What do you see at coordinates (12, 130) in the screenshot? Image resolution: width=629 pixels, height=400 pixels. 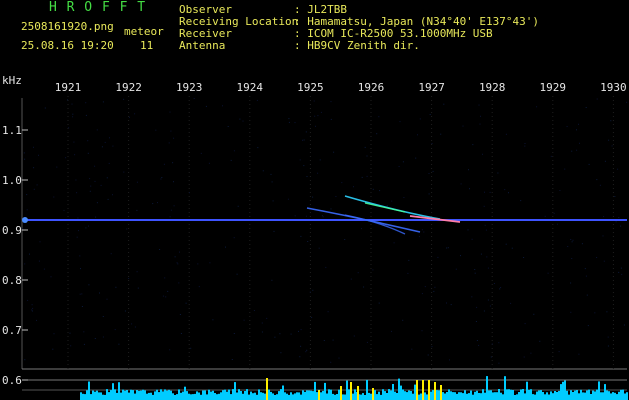 I see `y-tick-label: 1.1` at bounding box center [12, 130].